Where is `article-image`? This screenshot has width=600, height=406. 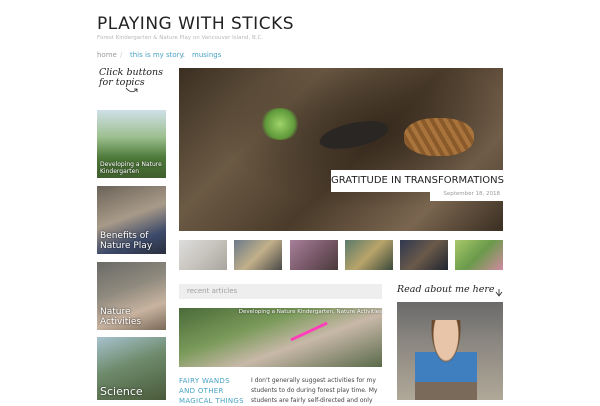 article-image is located at coordinates (280, 337).